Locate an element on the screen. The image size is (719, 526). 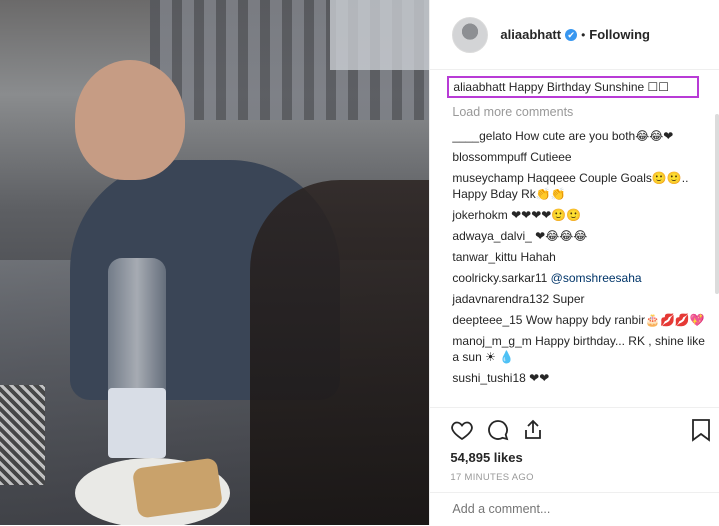
scrollbar-thumb is located at coordinates (717, 204).